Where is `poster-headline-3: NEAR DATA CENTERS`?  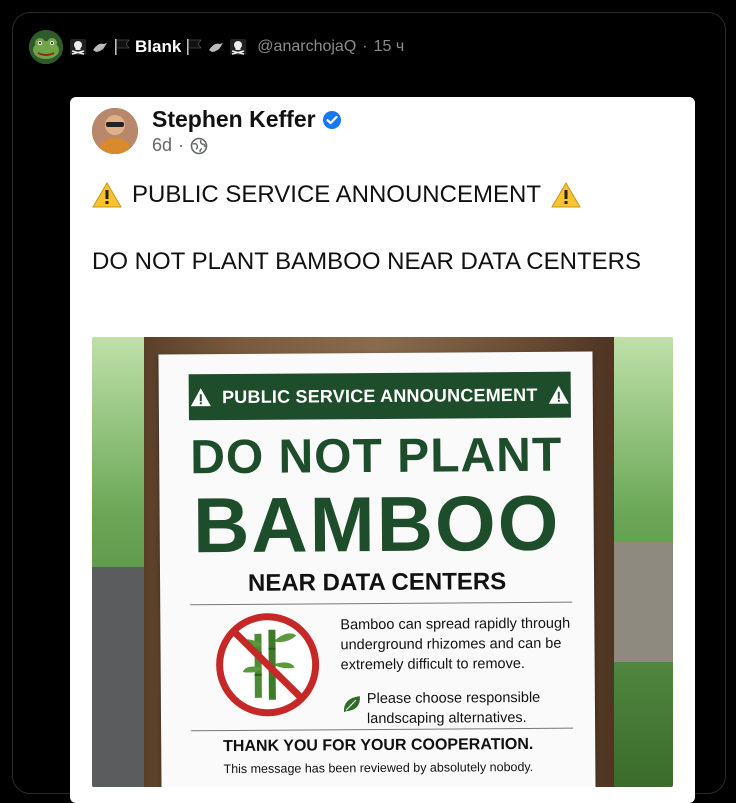
poster-headline-3: NEAR DATA CENTERS is located at coordinates (377, 582).